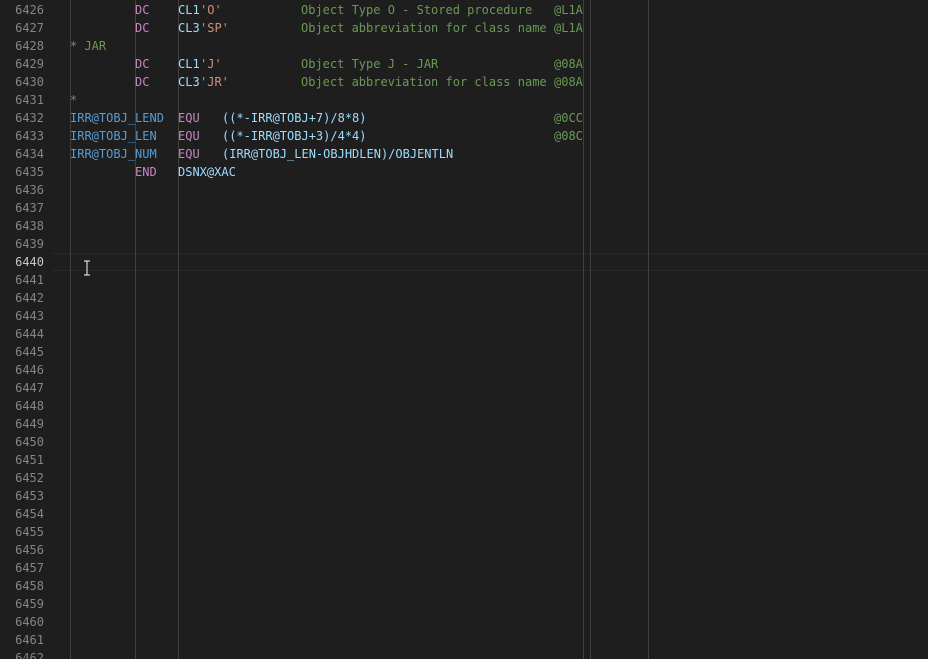 This screenshot has width=928, height=659. Describe the element at coordinates (74, 100) in the screenshot. I see `comment-line: *` at that location.